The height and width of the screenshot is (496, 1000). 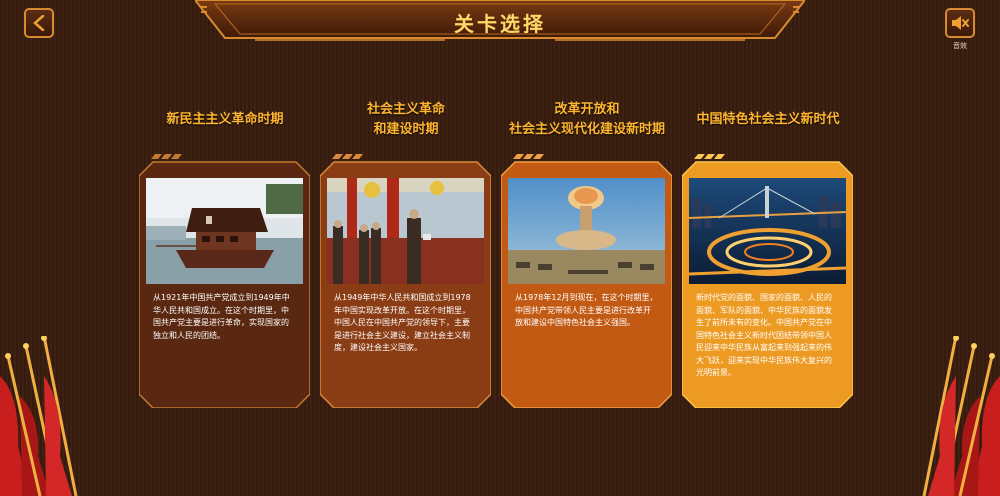 I want to click on back-button, so click(x=39, y=23).